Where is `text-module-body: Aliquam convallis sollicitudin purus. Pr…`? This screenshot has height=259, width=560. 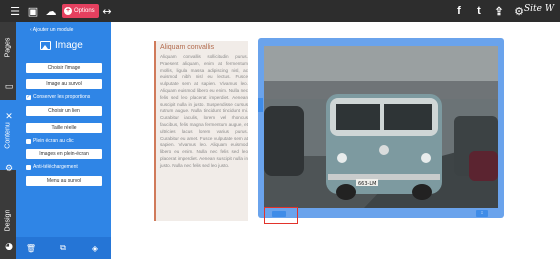 text-module-body: Aliquam convallis sollicitudin purus. Pr… is located at coordinates (204, 111).